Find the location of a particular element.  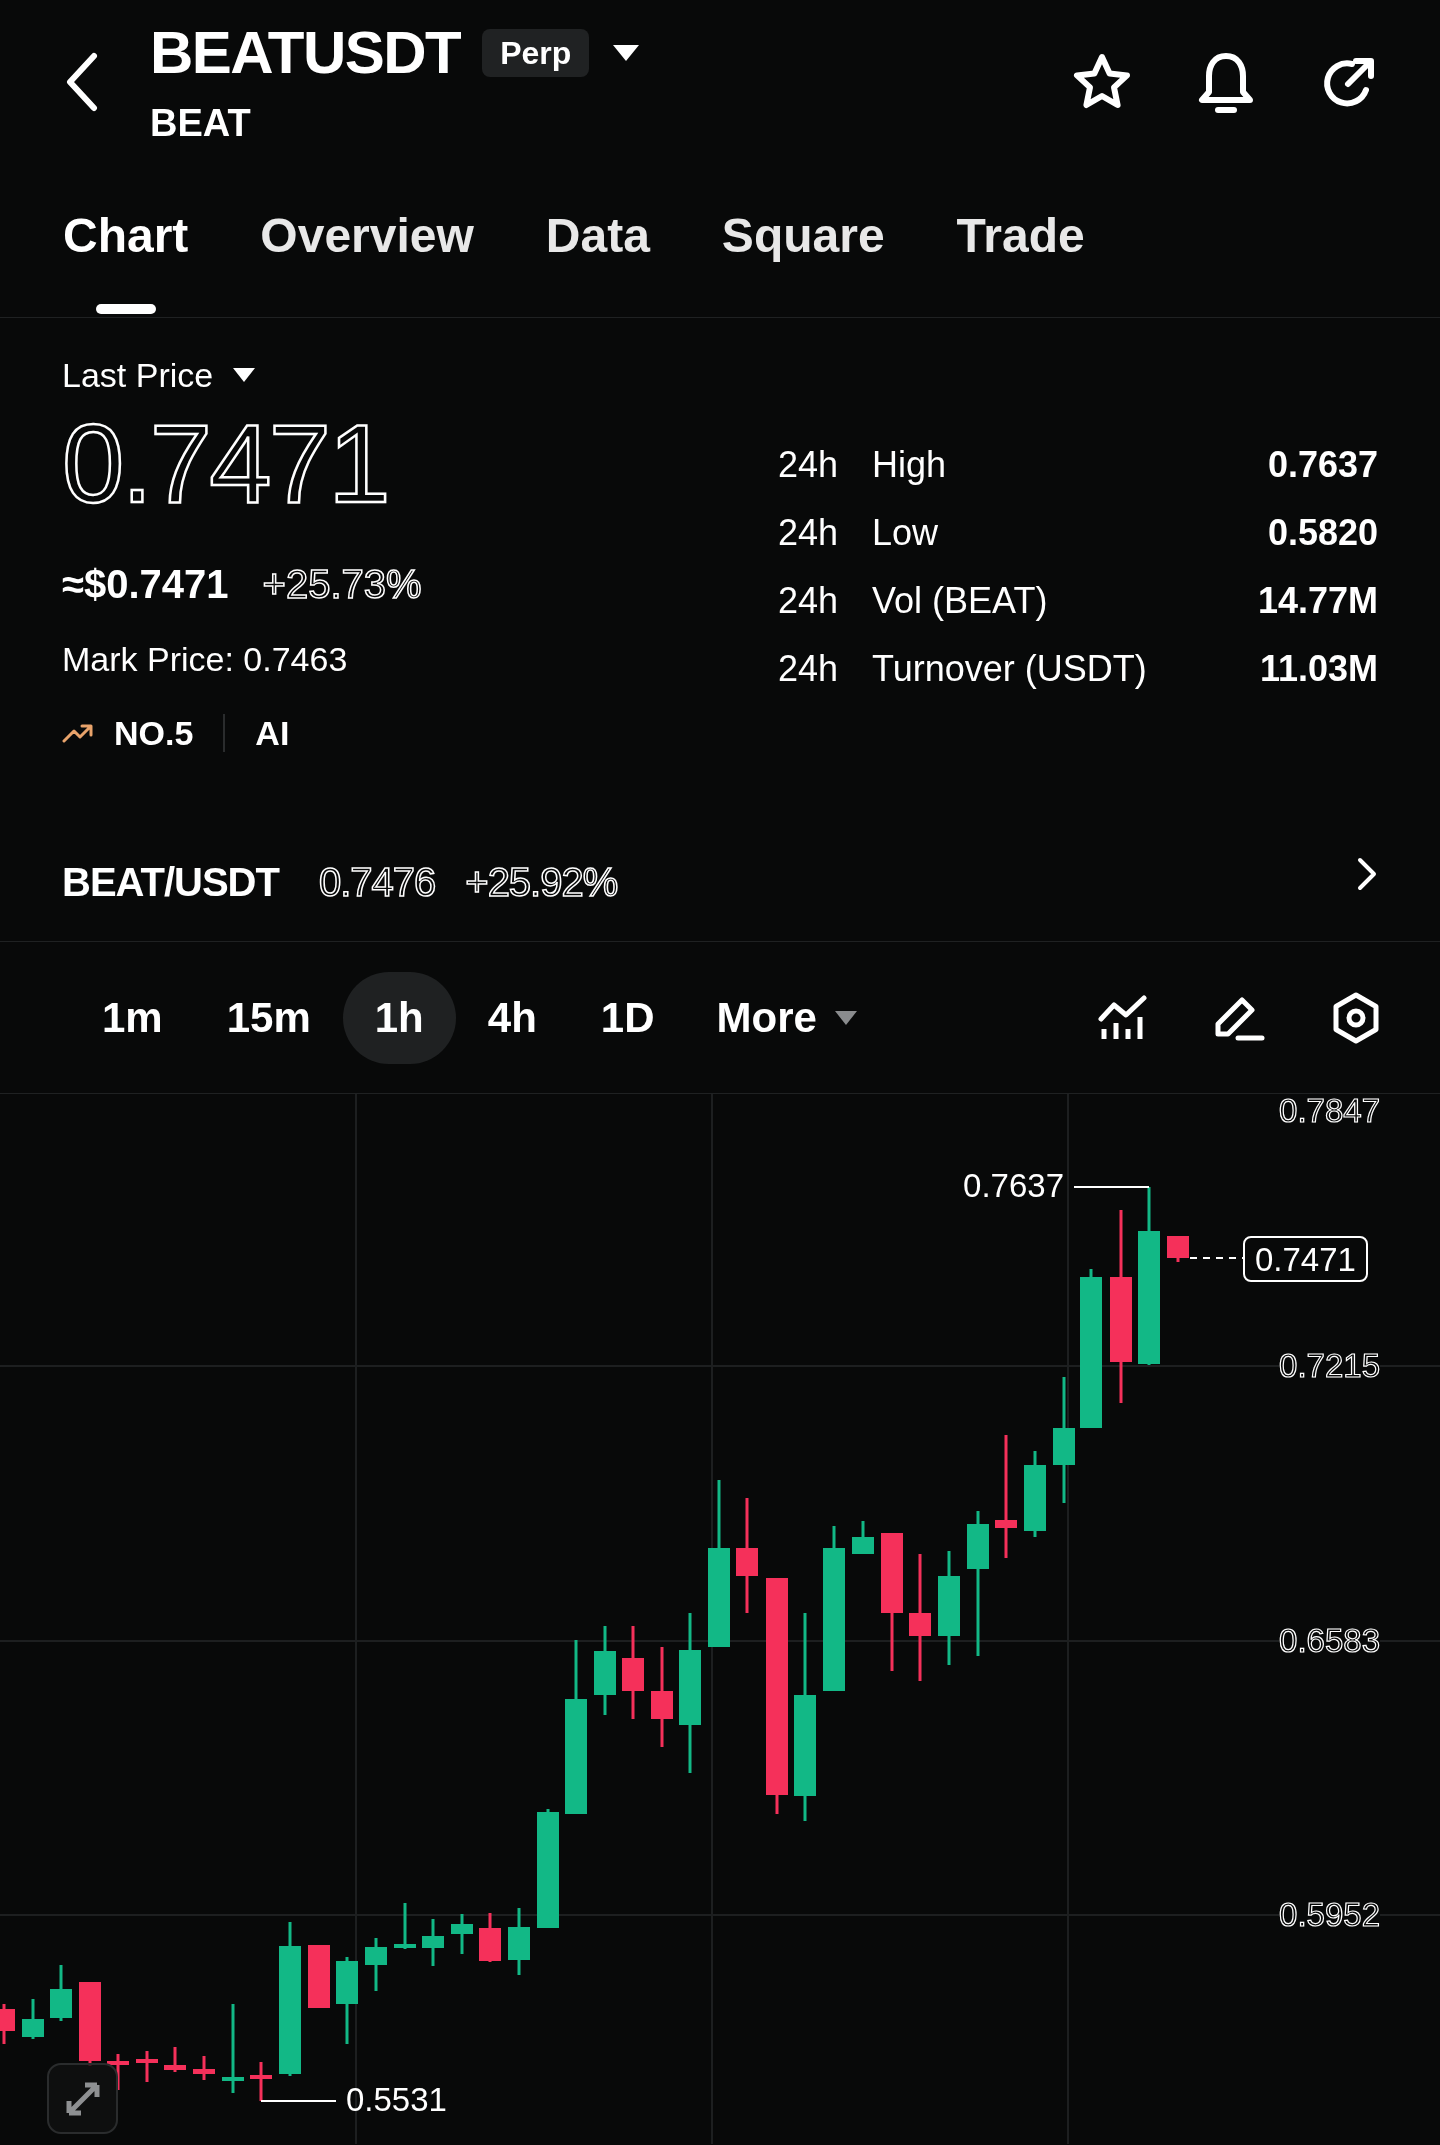

spot-change-percent: +25.92% is located at coordinates (541, 882).